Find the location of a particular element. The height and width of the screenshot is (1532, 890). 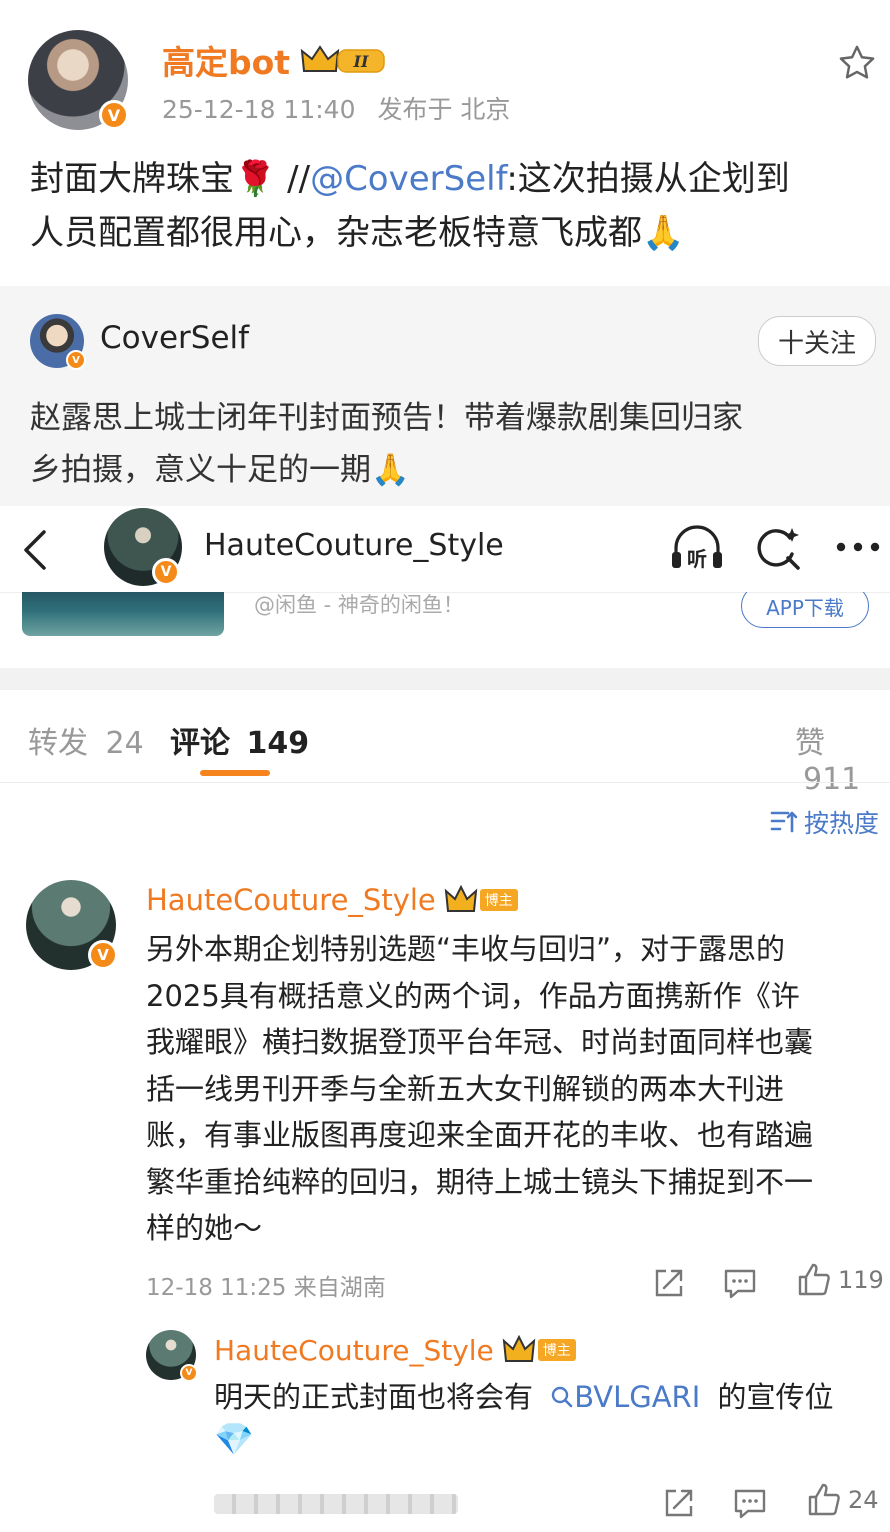

comment-author: HauteCouture_Style is located at coordinates (291, 900).